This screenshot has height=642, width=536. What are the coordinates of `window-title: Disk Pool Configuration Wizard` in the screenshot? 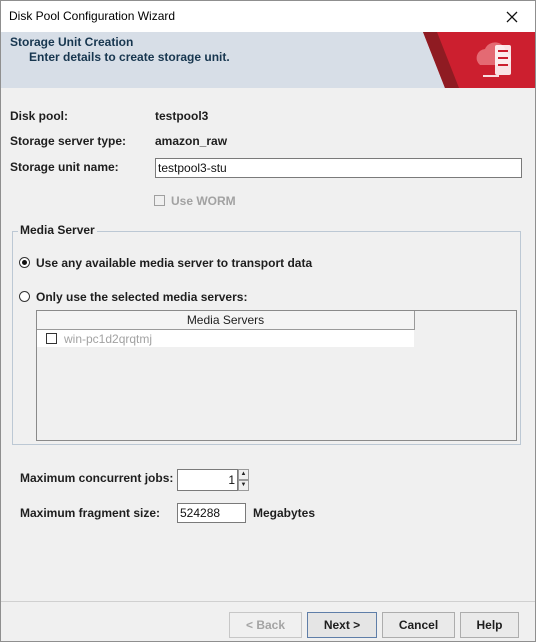 It's located at (92, 16).